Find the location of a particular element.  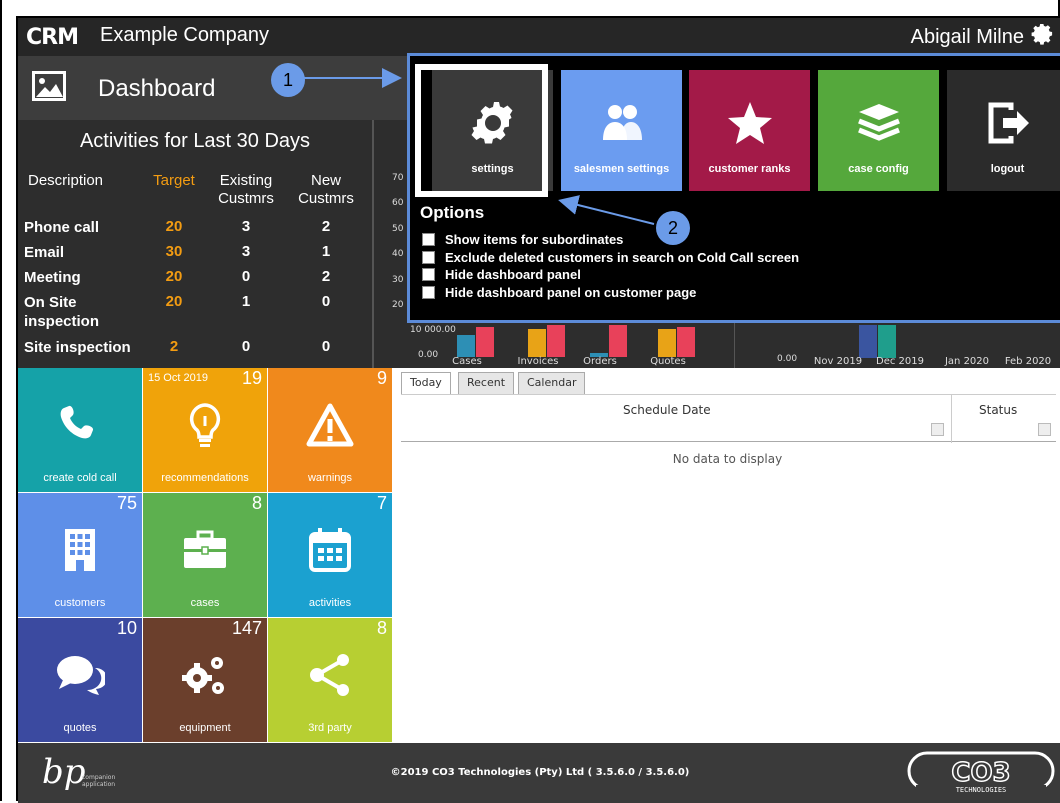

chart1-ytick: 0.00 is located at coordinates (428, 355).